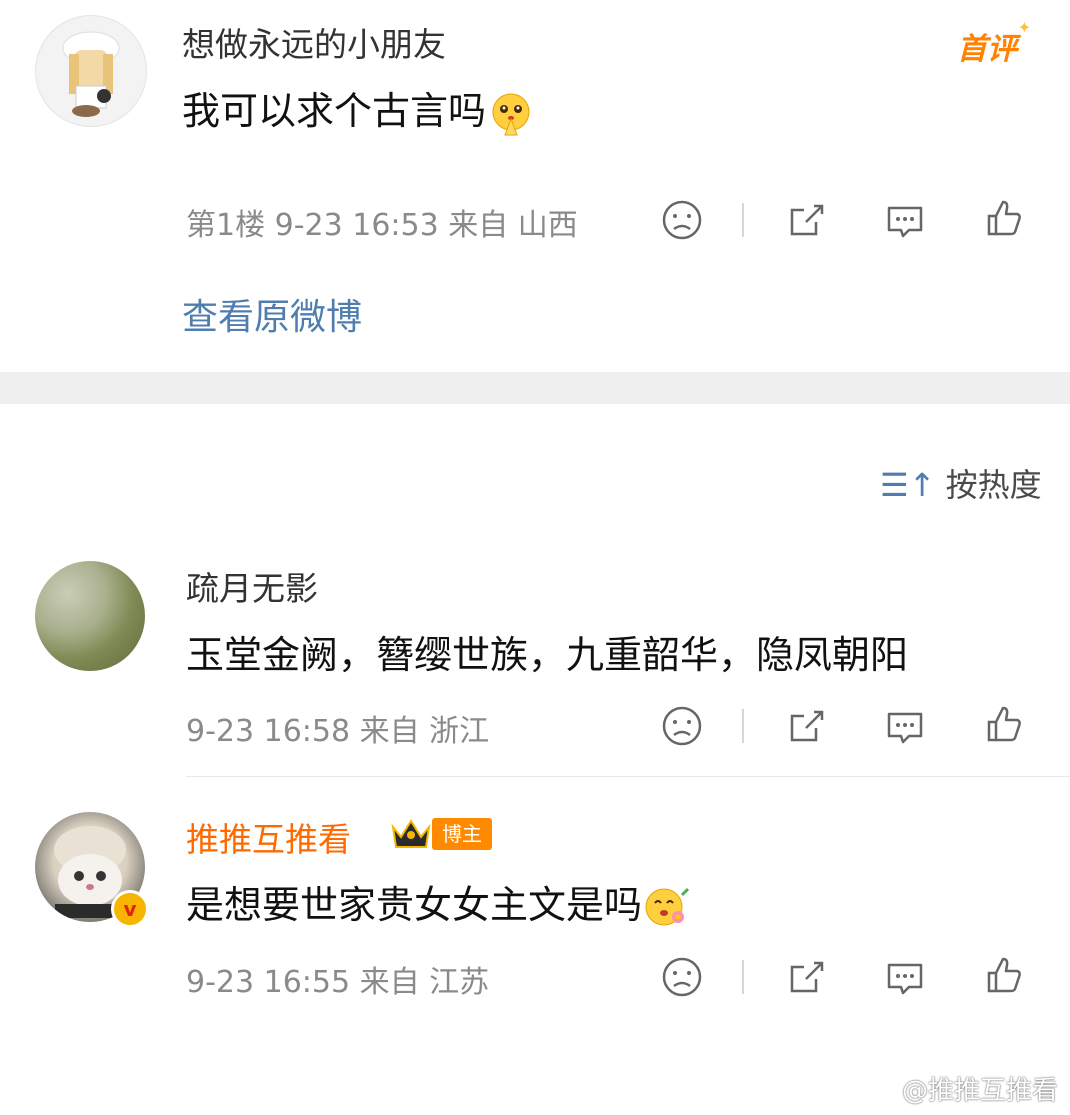 Image resolution: width=1070 pixels, height=1115 pixels. Describe the element at coordinates (411, 833) in the screenshot. I see `crown-icon` at that location.